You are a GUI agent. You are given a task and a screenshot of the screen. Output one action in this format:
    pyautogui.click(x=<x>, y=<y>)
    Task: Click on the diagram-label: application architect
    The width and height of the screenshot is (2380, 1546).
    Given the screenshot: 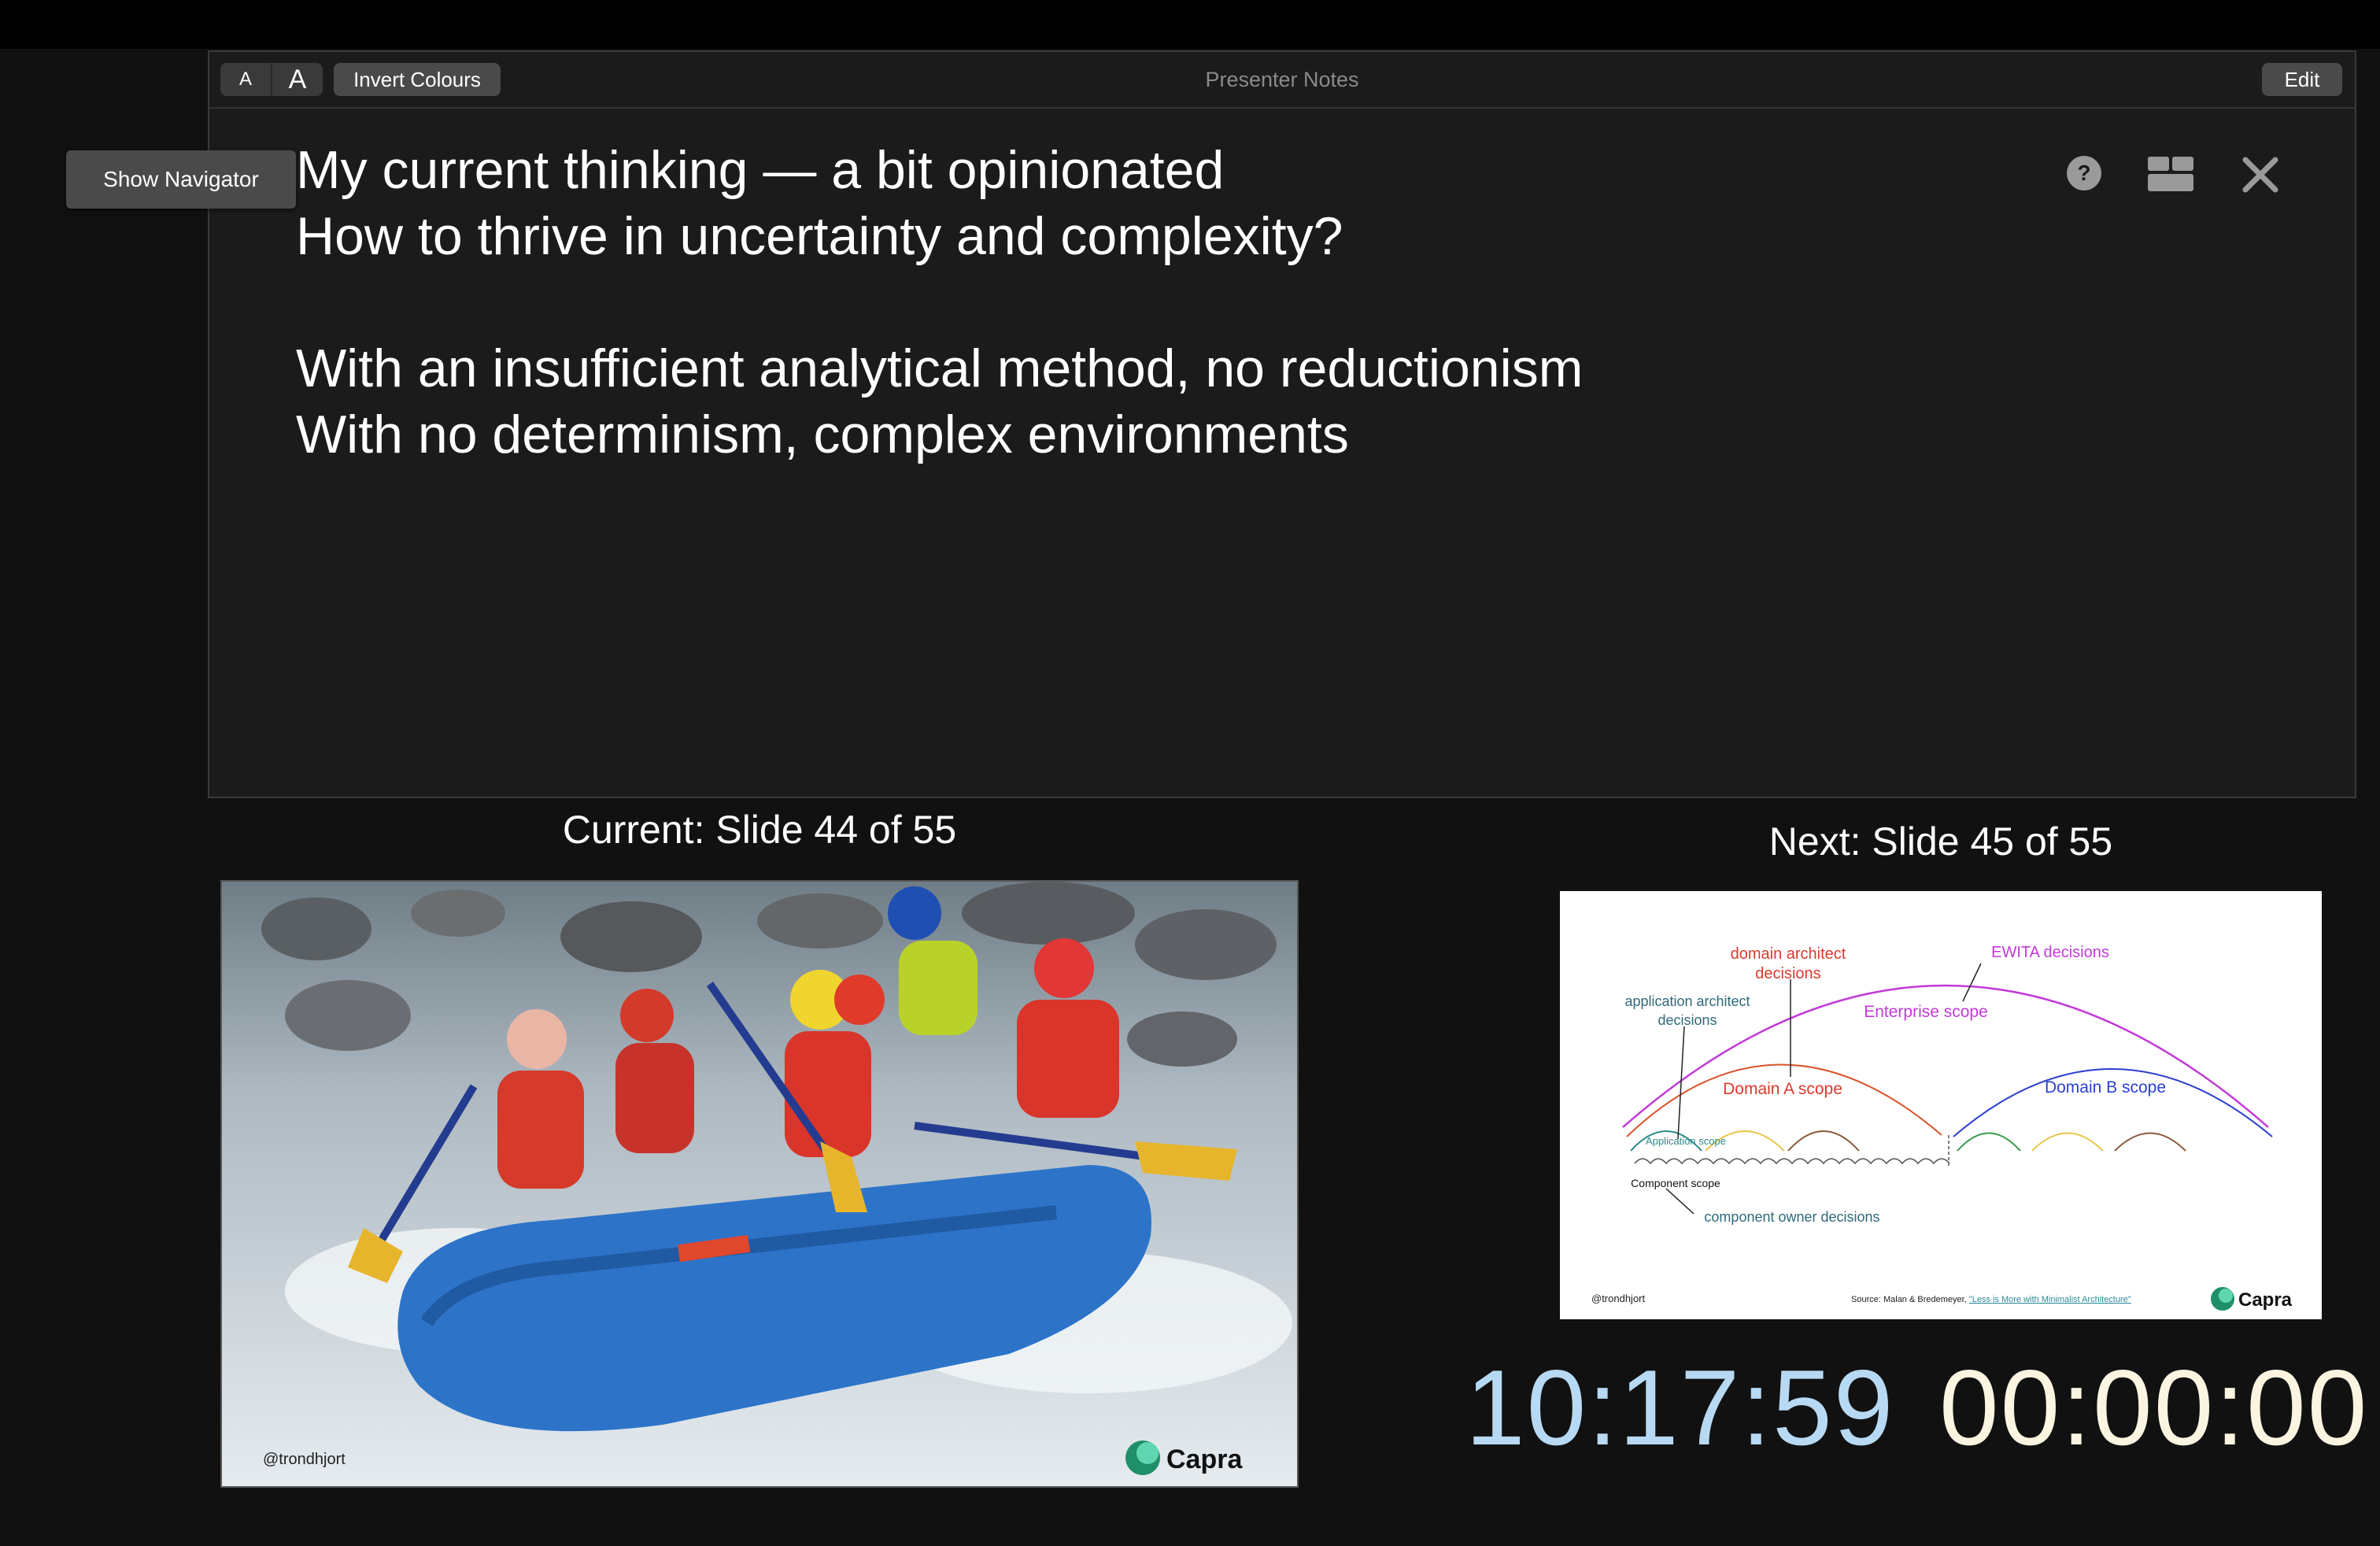 What is the action you would take?
    pyautogui.click(x=1687, y=1001)
    